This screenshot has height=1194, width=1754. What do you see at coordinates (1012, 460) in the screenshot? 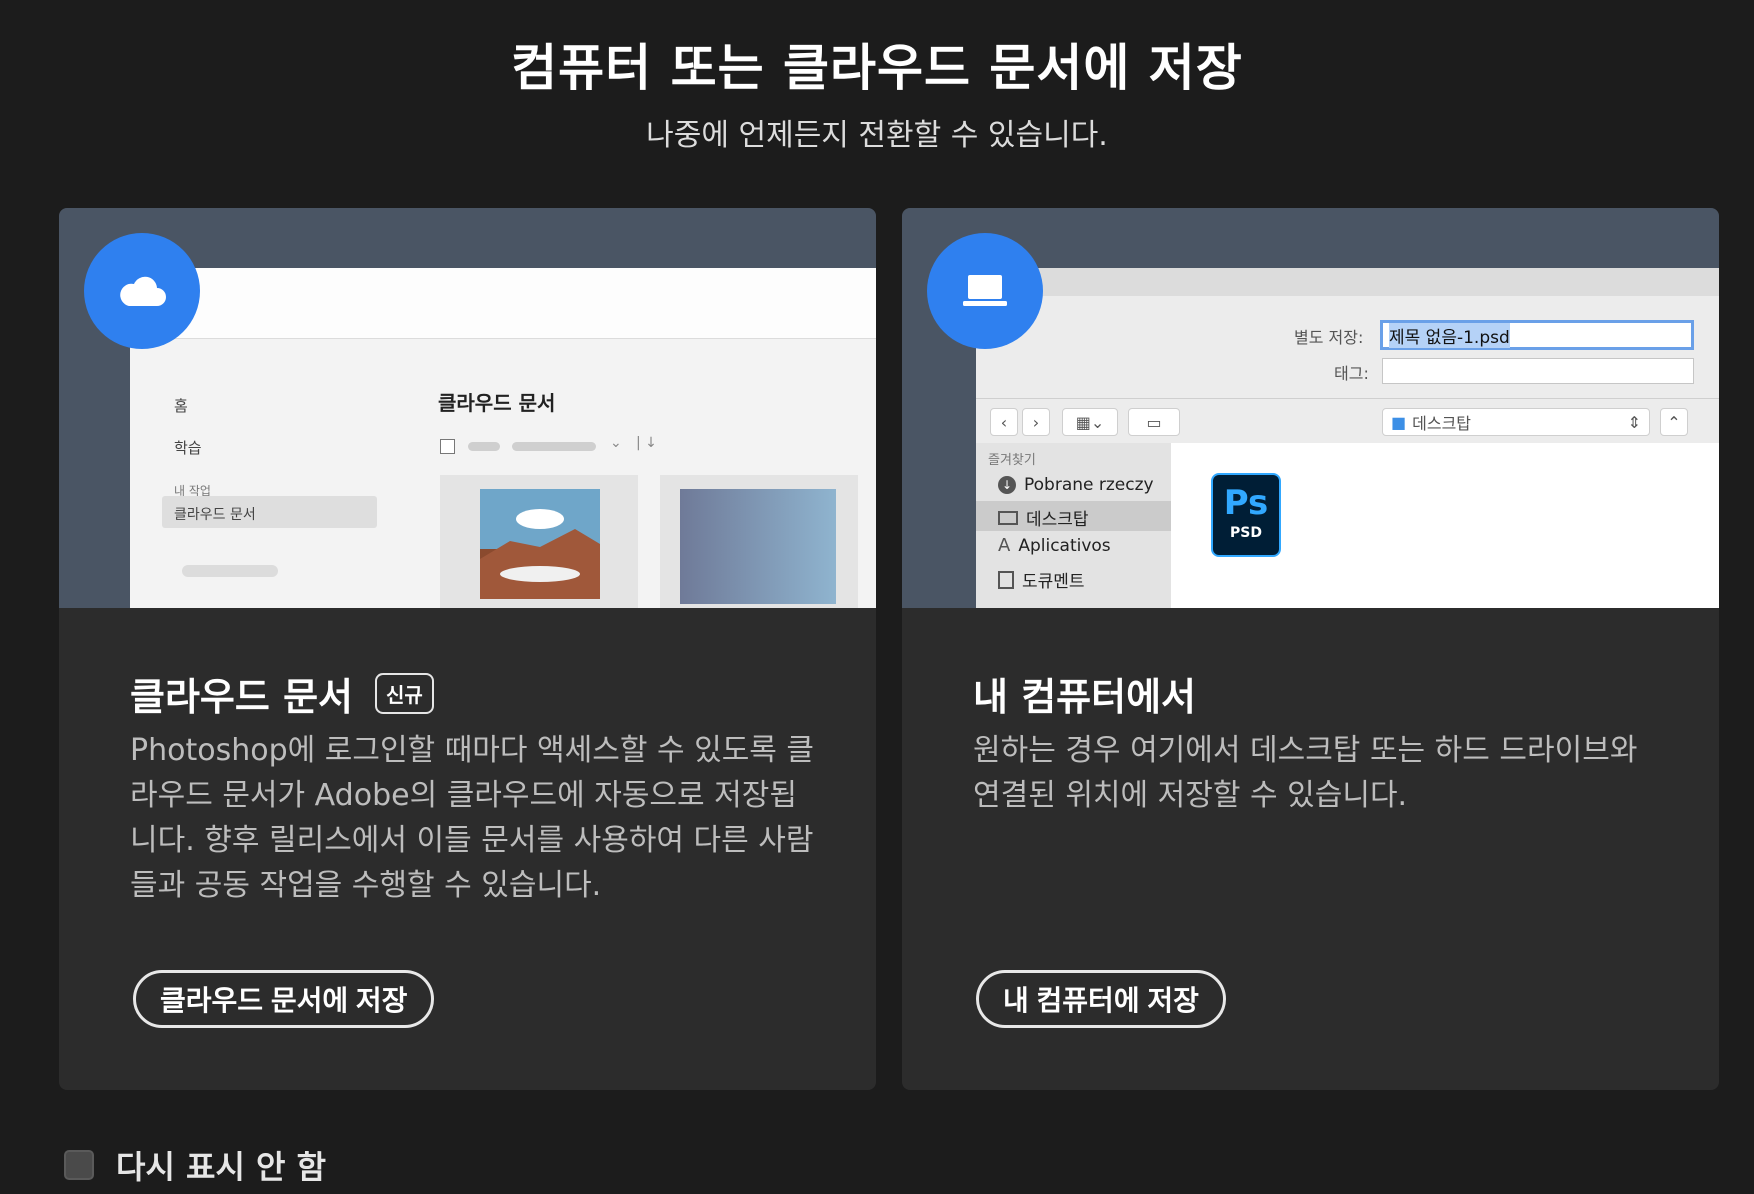
I see `favorites-label: 즐겨찾기` at bounding box center [1012, 460].